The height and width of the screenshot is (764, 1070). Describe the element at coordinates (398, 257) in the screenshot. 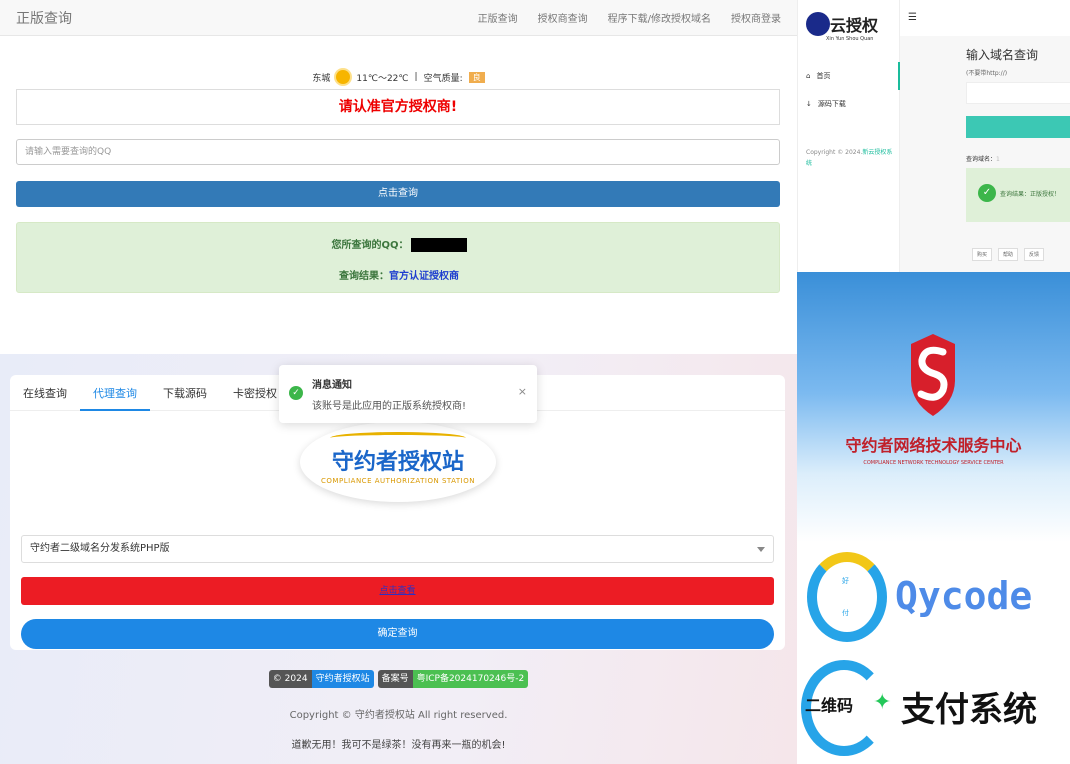

I see `query-result-box: 您所查询的QQ： 查询结果：官方认证授权商` at that location.